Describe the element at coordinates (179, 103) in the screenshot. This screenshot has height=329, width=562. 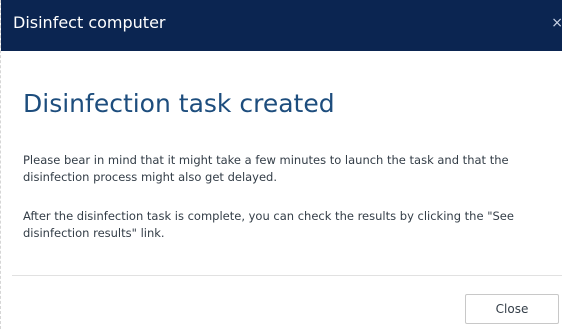
I see `dialog-heading: Disinfection task created` at that location.